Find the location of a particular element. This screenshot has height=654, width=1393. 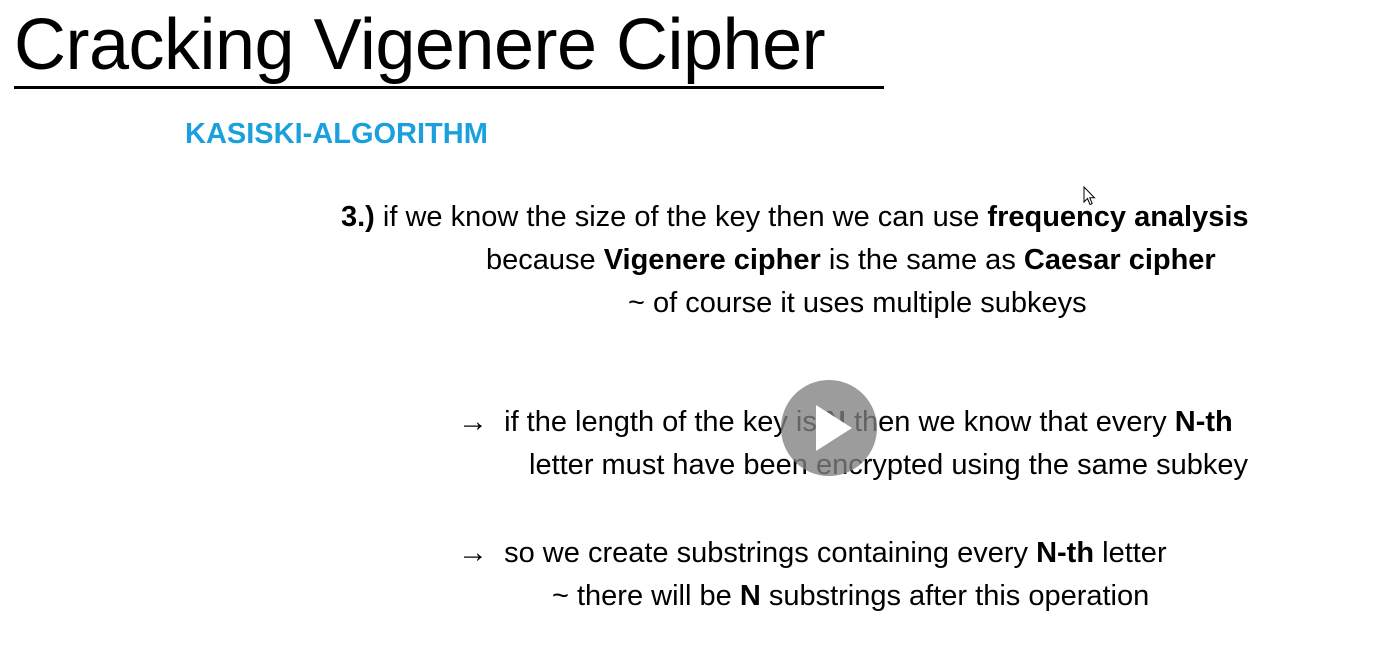

mouse-pointer-icon is located at coordinates (1089, 196).